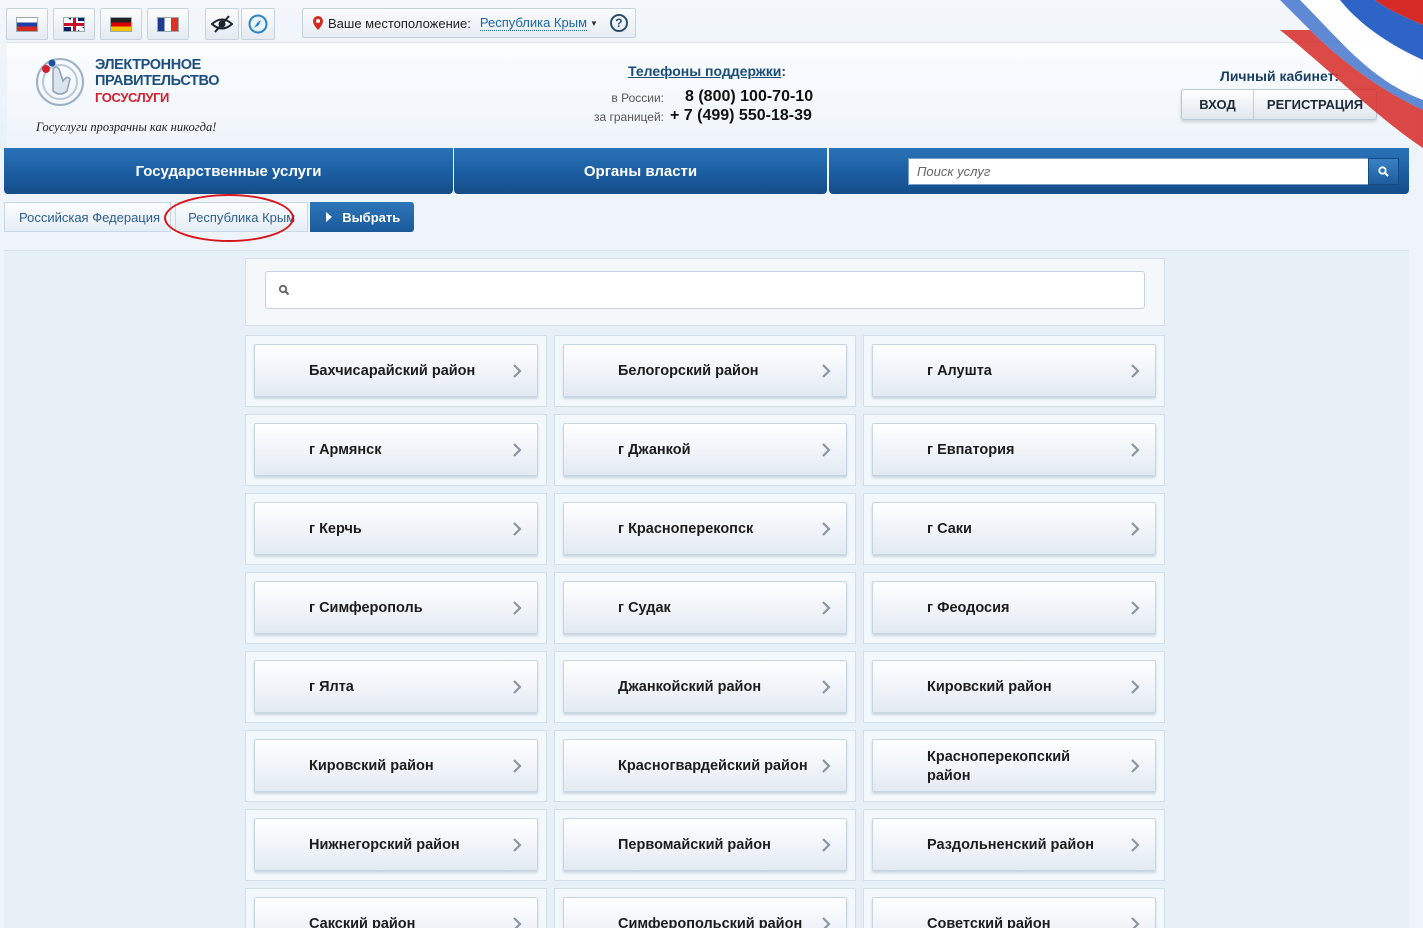 The height and width of the screenshot is (928, 1423). I want to click on region-item: Симферопольский район, so click(705, 912).